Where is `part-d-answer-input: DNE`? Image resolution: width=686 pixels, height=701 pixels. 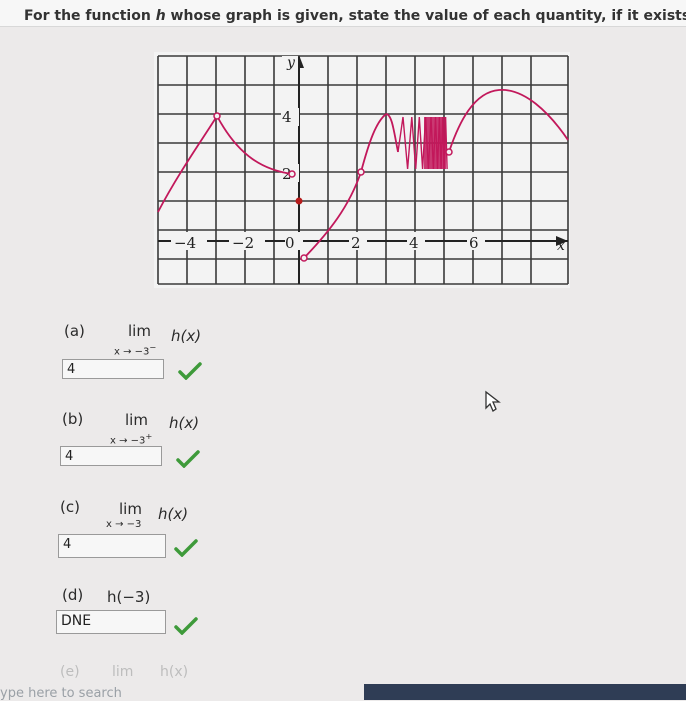
part-d-answer-input: DNE is located at coordinates (111, 622).